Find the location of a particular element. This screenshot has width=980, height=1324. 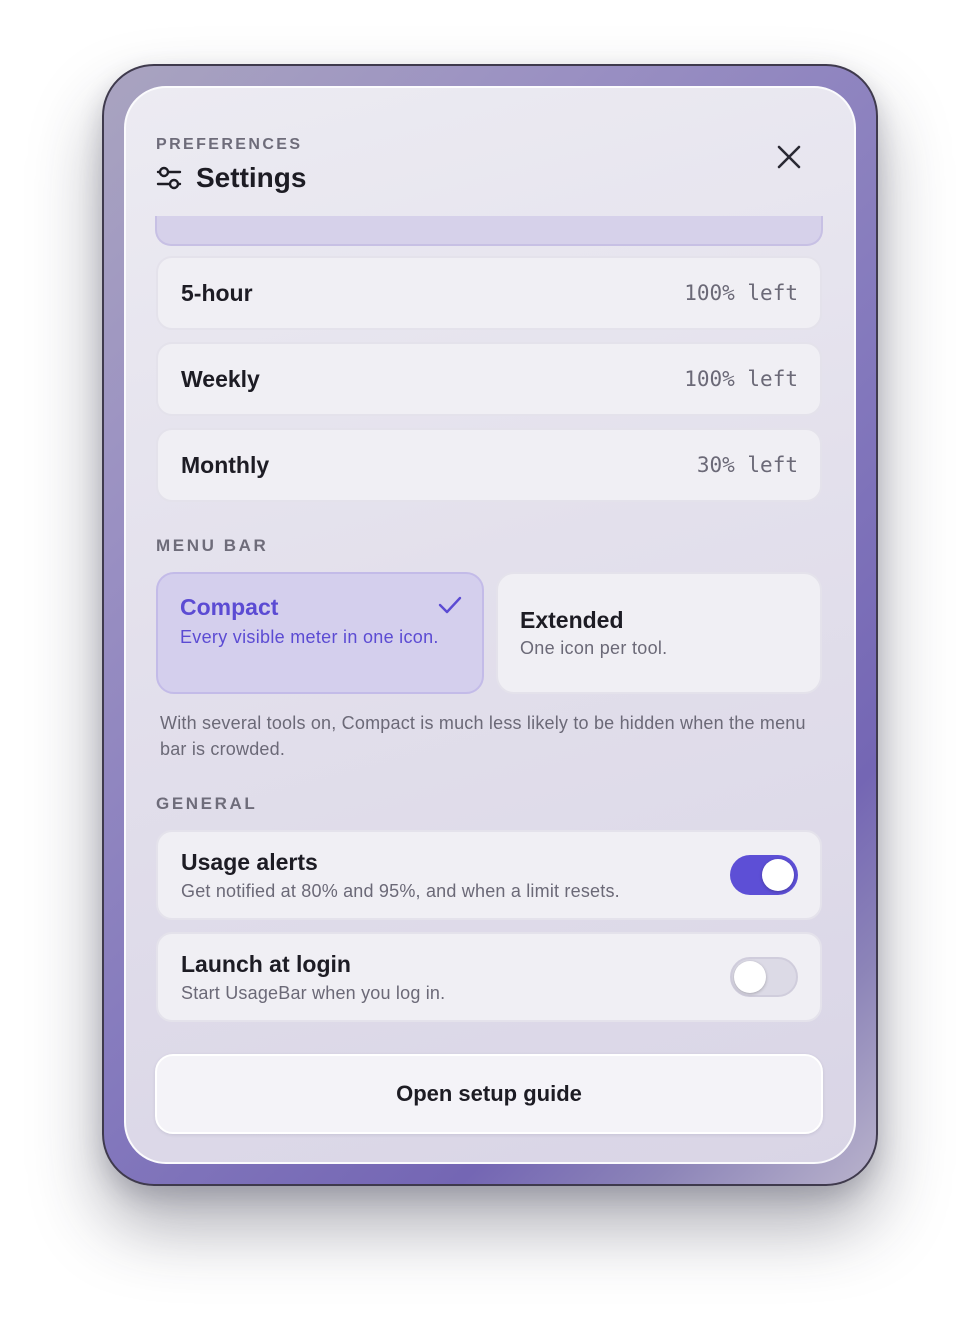

checkmark-icon is located at coordinates (450, 607).